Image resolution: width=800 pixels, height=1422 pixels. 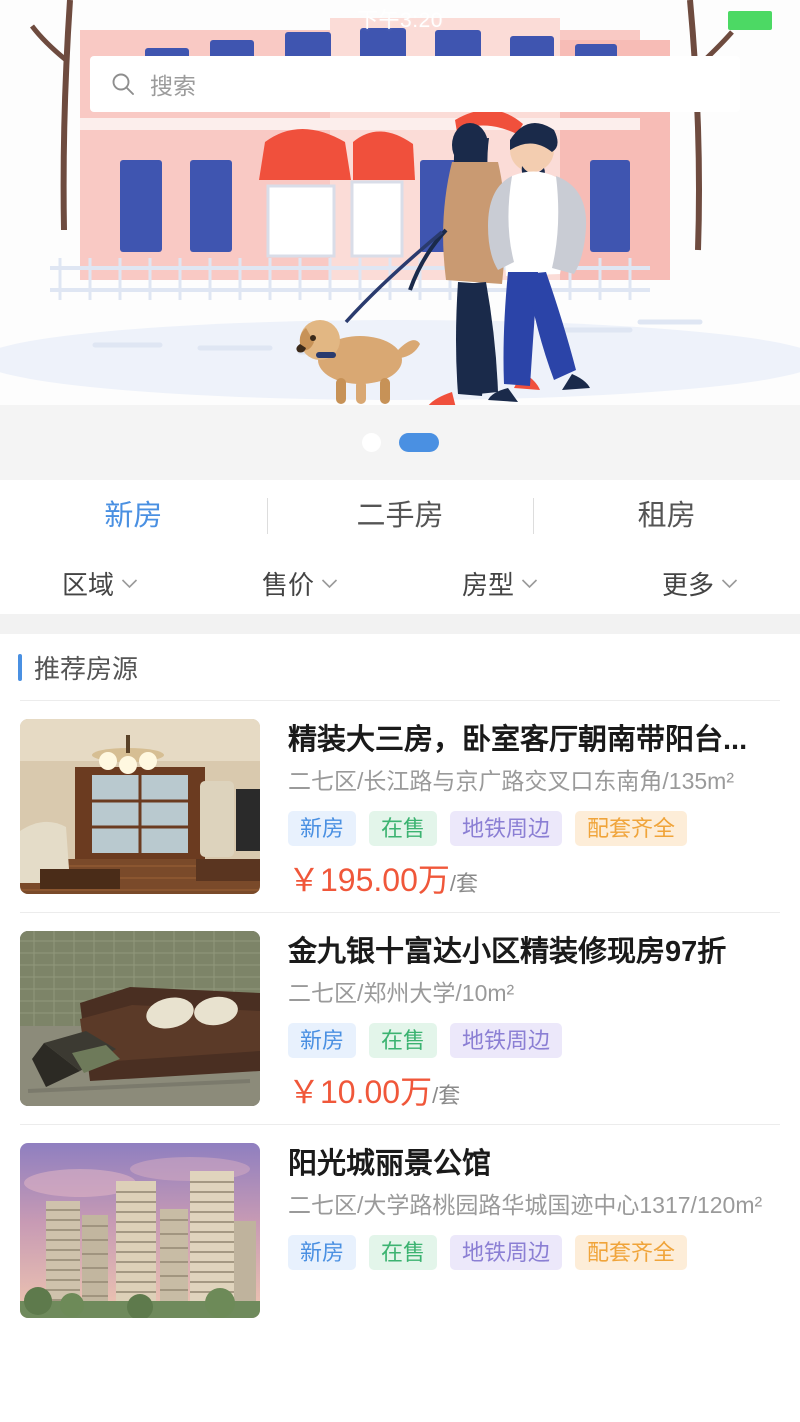 What do you see at coordinates (534, 880) in the screenshot?
I see `listing-price: ￥195.00万/套` at bounding box center [534, 880].